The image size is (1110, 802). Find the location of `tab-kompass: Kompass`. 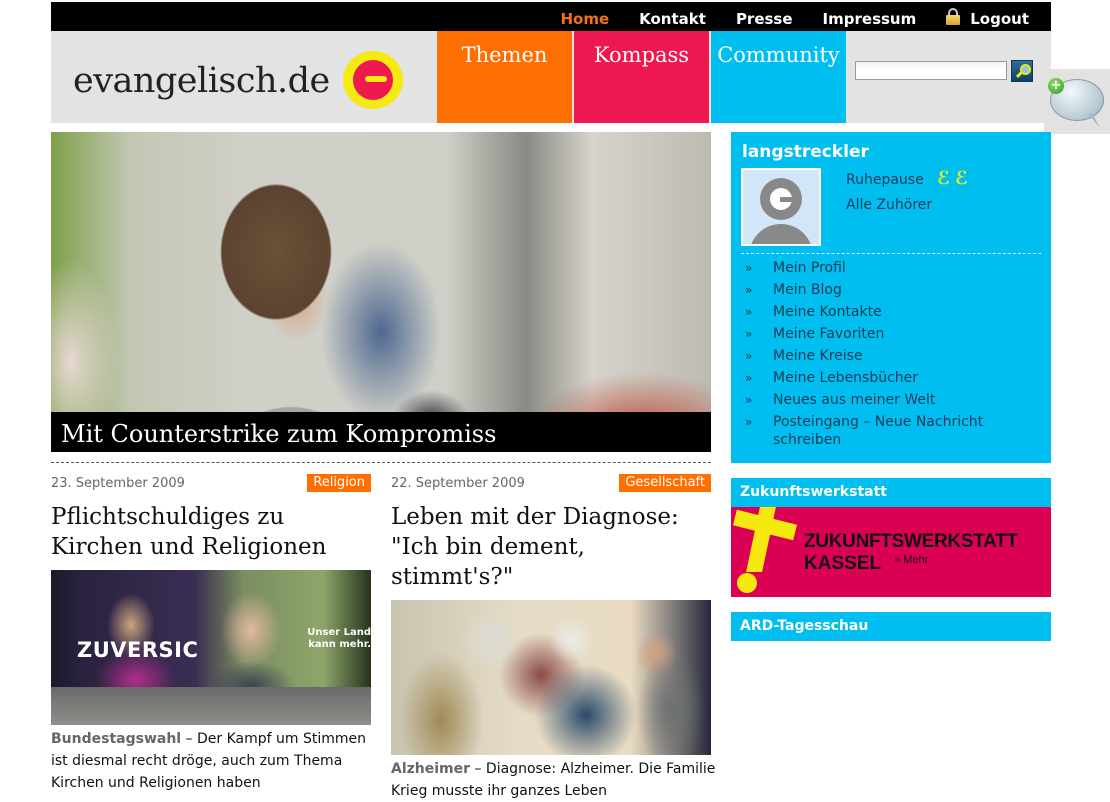

tab-kompass: Kompass is located at coordinates (641, 77).